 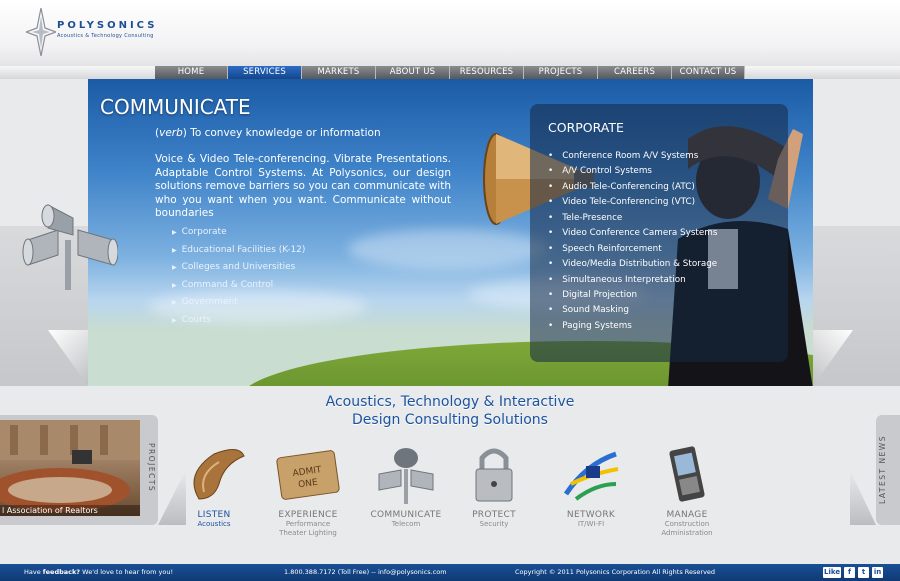 What do you see at coordinates (406, 524) in the screenshot?
I see `service-sub: Telecom` at bounding box center [406, 524].